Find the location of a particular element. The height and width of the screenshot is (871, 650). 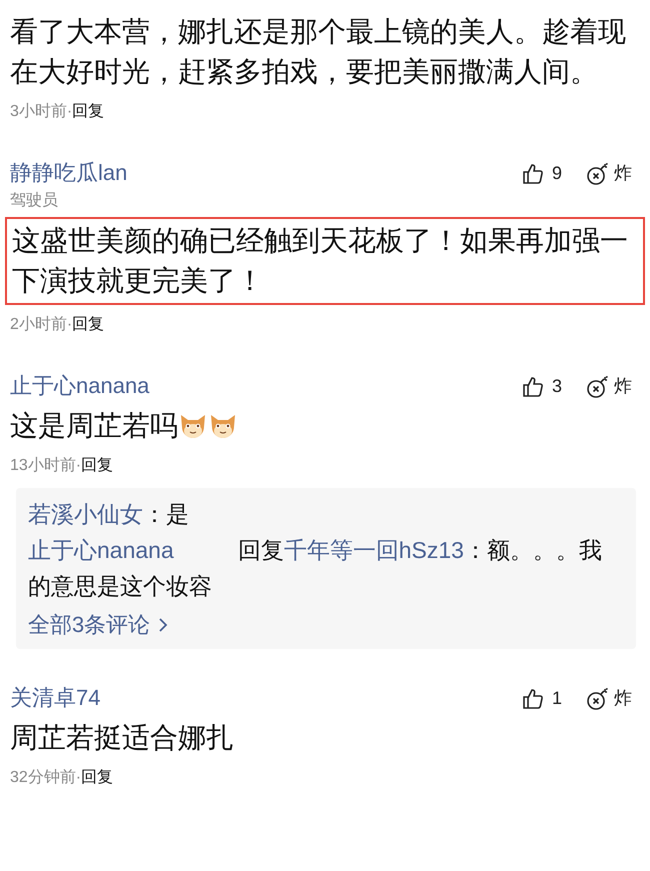

like-button: 9 is located at coordinates (542, 173).